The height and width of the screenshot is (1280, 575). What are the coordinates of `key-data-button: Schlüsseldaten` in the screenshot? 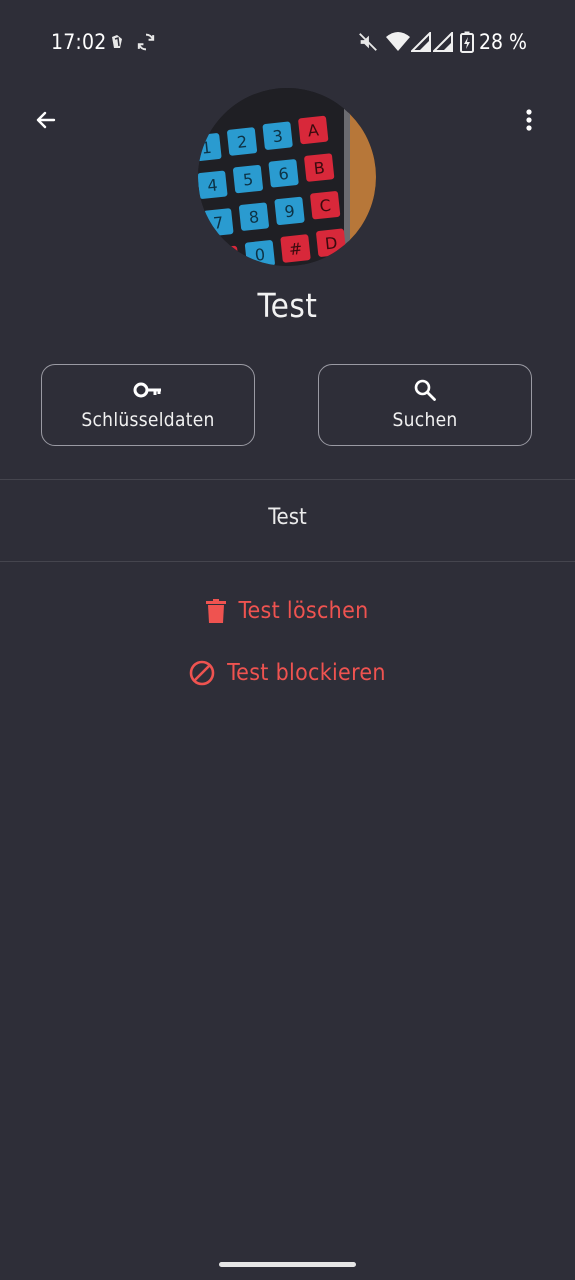 It's located at (148, 405).